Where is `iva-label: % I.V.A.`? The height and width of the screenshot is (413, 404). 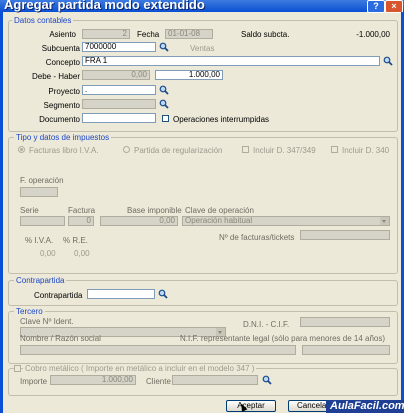
iva-label: % I.V.A. is located at coordinates (39, 240).